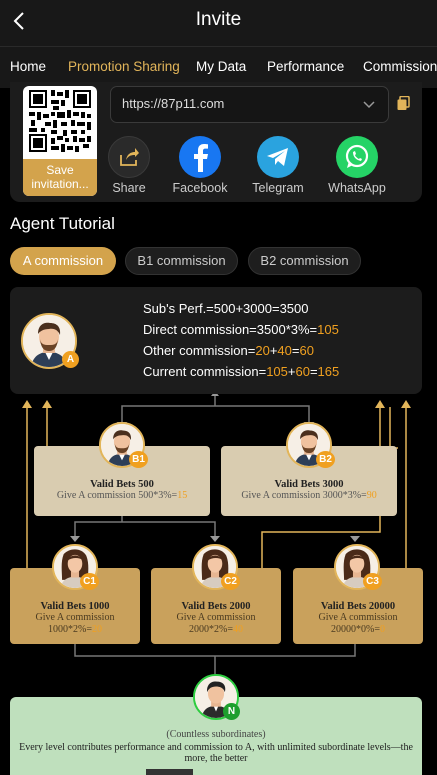 The image size is (437, 775). Describe the element at coordinates (60, 121) in the screenshot. I see `qr-code` at that location.